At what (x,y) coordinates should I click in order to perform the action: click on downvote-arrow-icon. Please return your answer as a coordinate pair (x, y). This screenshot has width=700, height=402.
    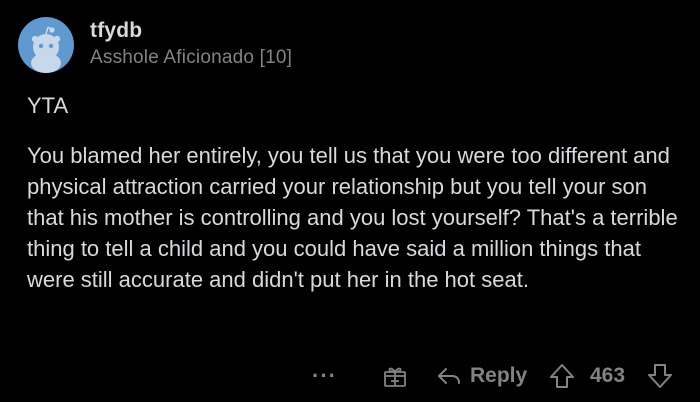
    Looking at the image, I should click on (660, 376).